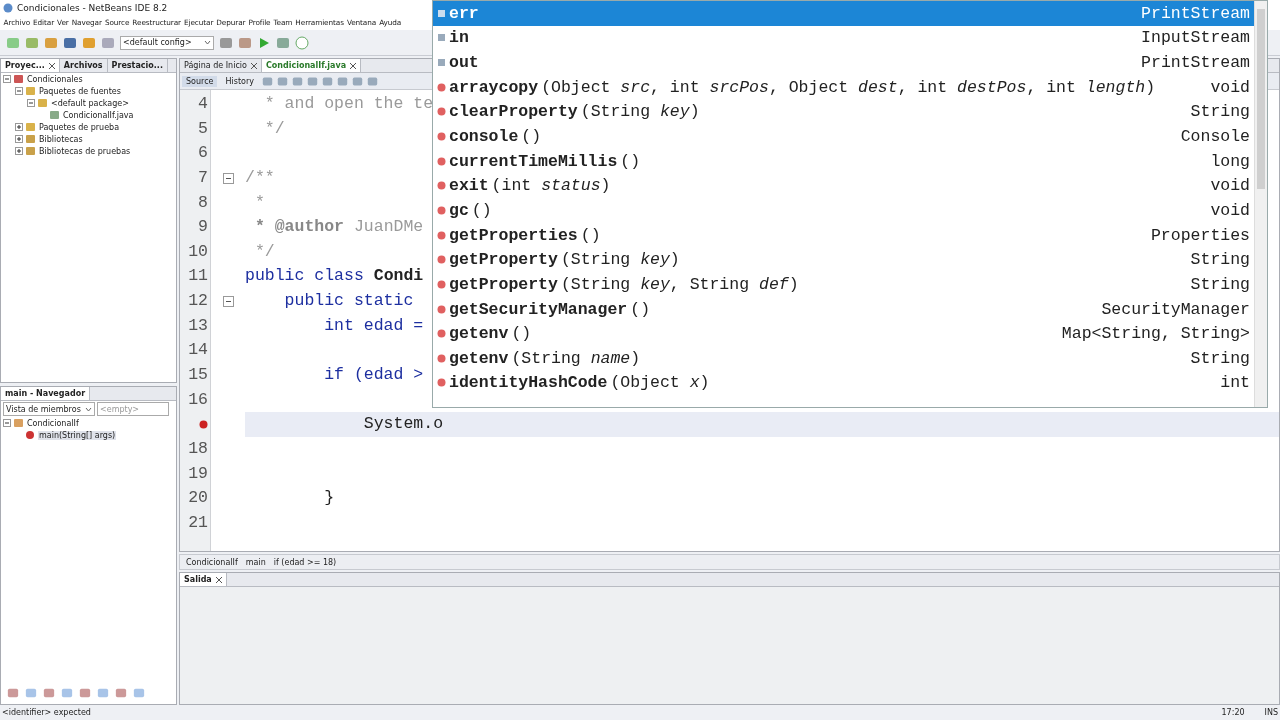 The height and width of the screenshot is (720, 1280). I want to click on tree-item: Paquetes de fuentes, so click(80, 91).